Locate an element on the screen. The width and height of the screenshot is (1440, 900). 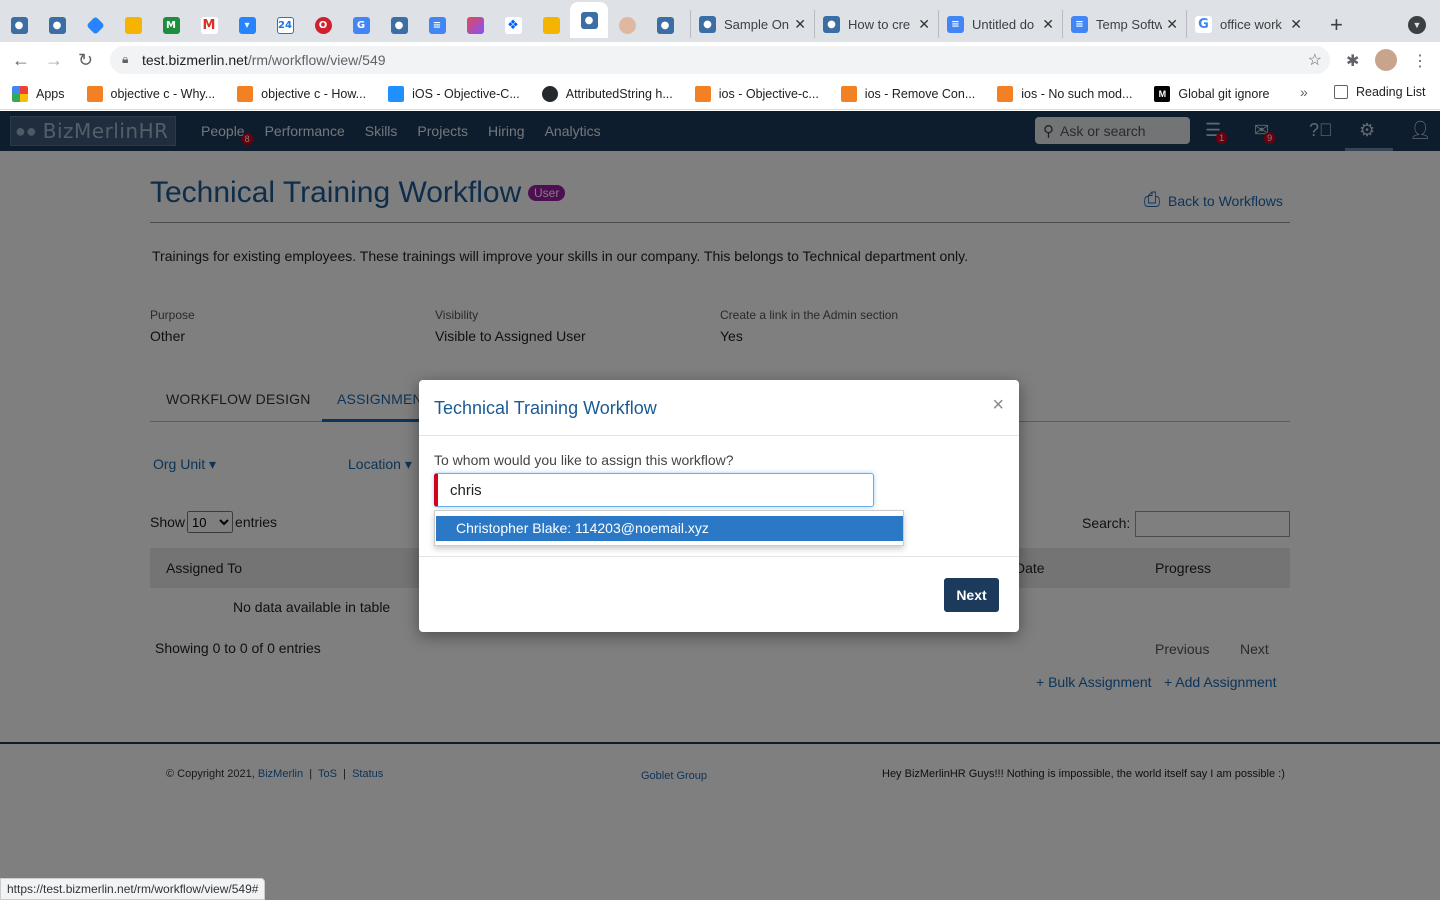
bookmark-apps: Apps is located at coordinates (38, 93).